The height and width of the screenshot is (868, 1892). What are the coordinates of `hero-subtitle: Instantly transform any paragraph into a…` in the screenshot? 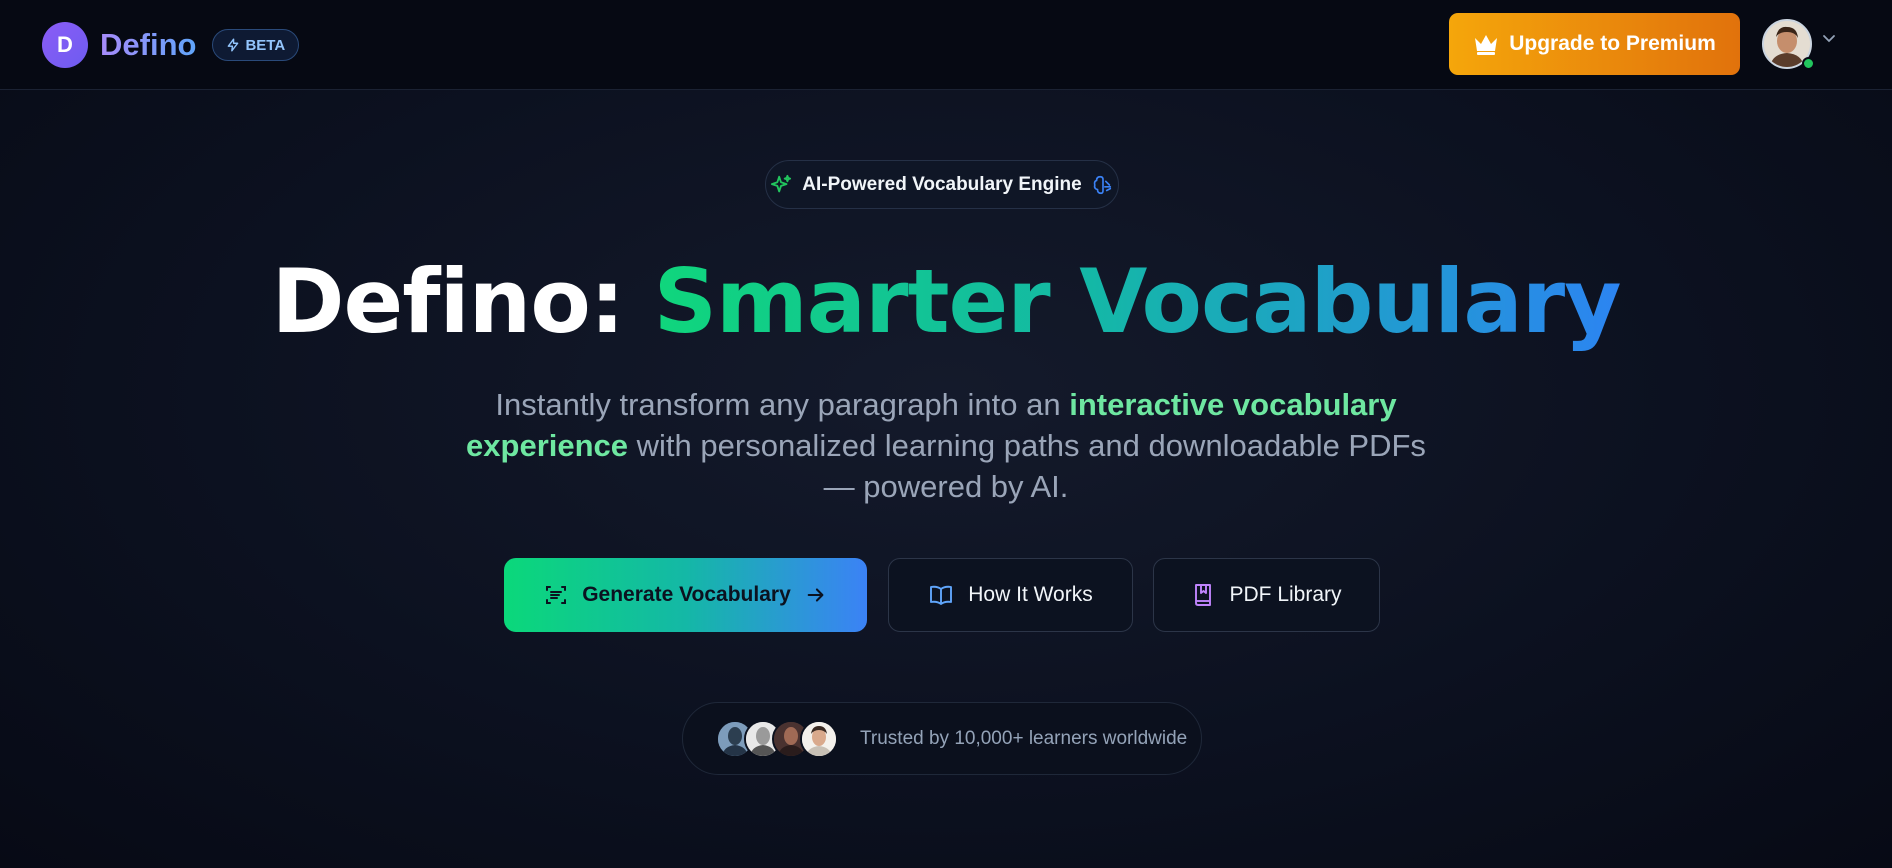 It's located at (946, 445).